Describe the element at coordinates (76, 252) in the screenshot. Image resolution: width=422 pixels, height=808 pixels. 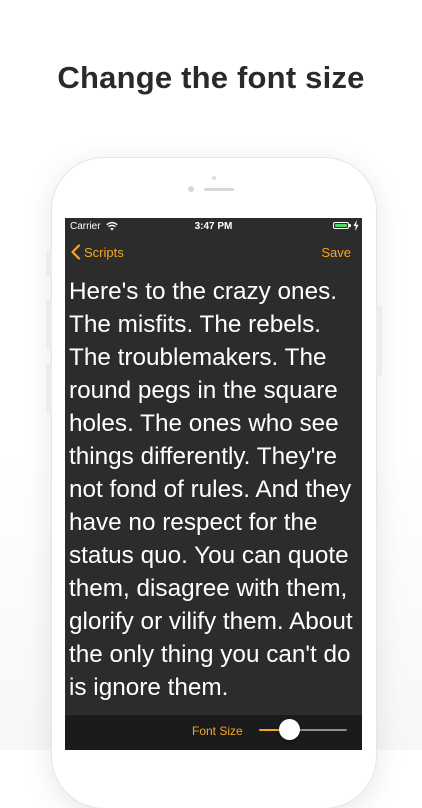
I see `chevron-left-icon` at that location.